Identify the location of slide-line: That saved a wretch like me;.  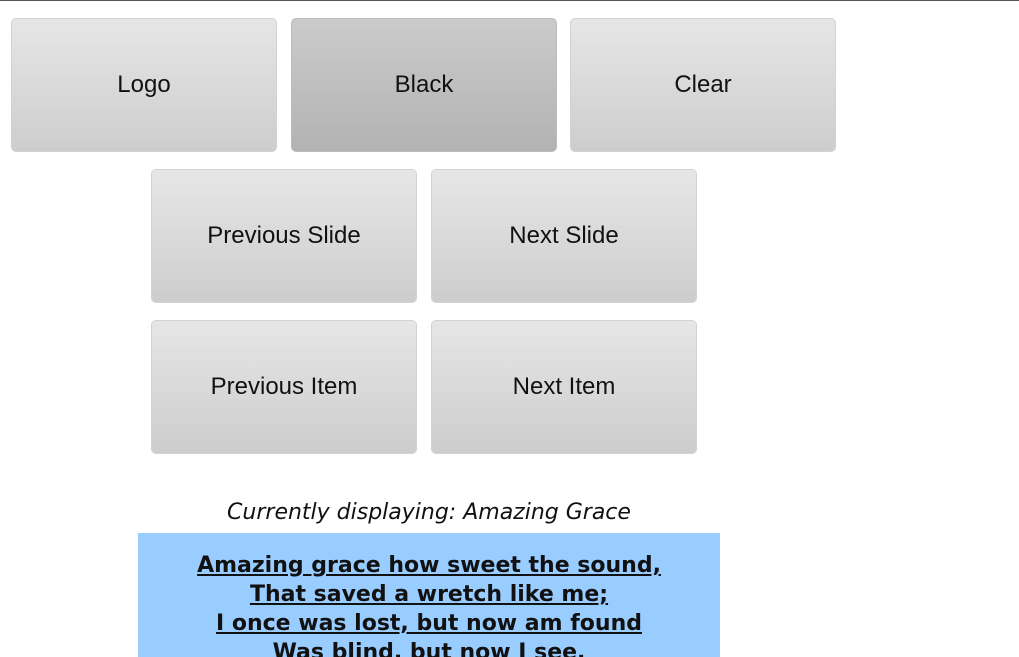
(429, 594).